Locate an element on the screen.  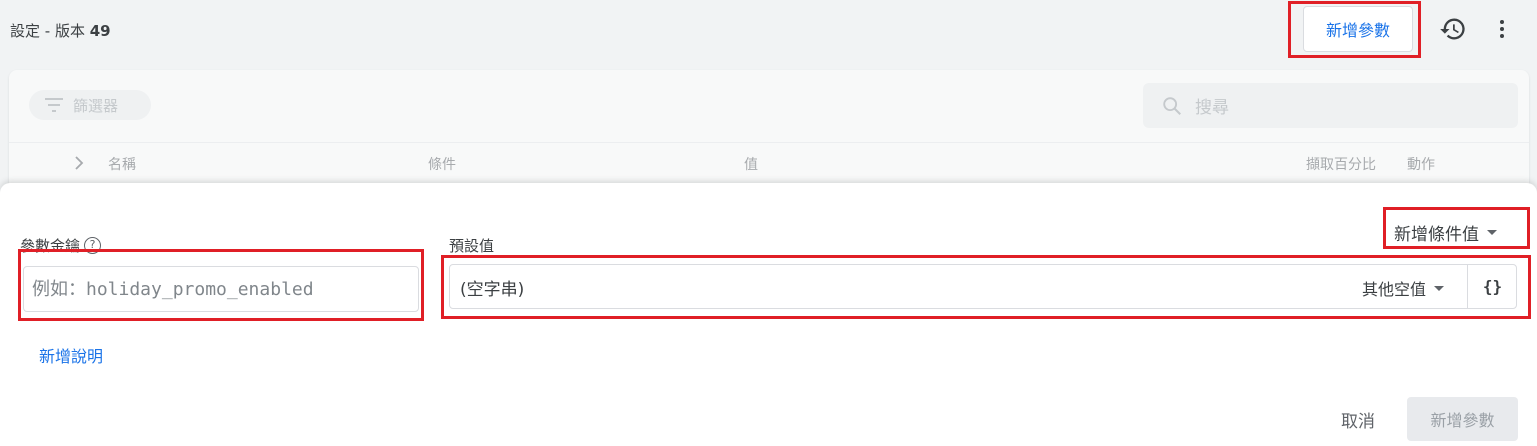
more-options-button is located at coordinates (1502, 29).